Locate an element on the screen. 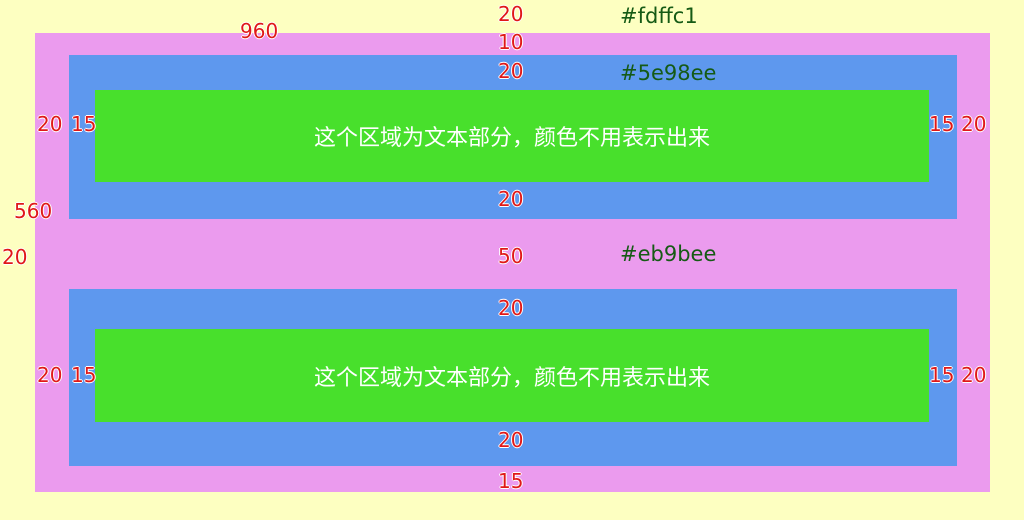  container-padding-bottom-label: 15 is located at coordinates (511, 481).